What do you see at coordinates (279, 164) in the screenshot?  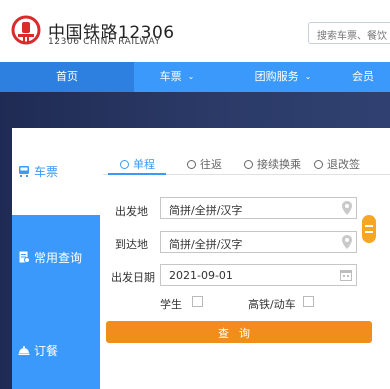 I see `tab-label: 接续换乘` at bounding box center [279, 164].